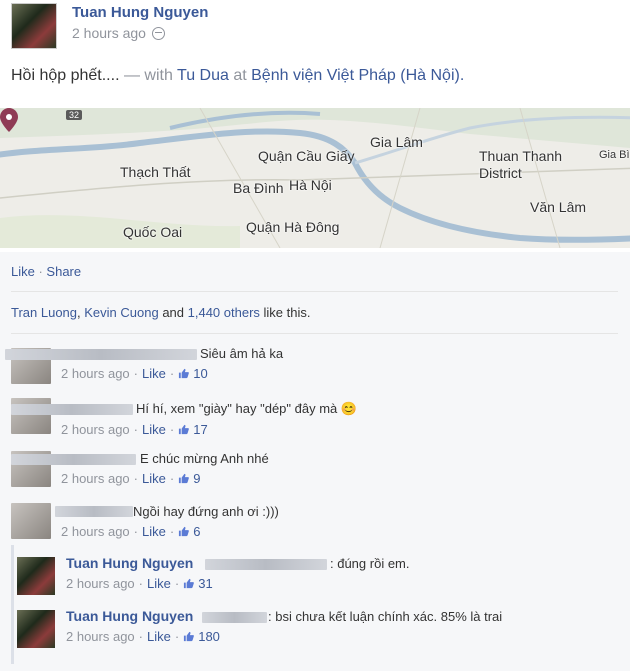  I want to click on route-shield: 32, so click(74, 115).